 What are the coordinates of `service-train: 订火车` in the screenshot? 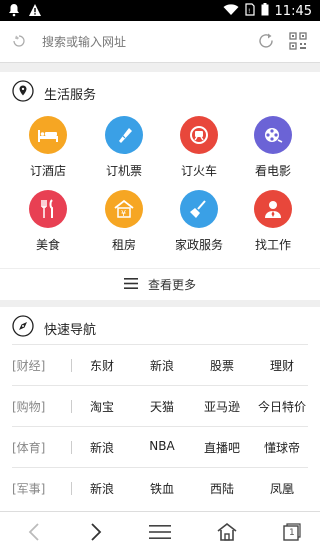 It's located at (199, 147).